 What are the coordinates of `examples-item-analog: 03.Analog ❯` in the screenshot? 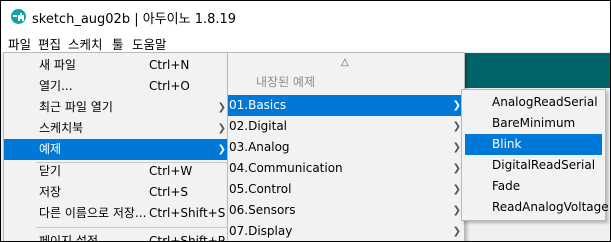 It's located at (346, 147).